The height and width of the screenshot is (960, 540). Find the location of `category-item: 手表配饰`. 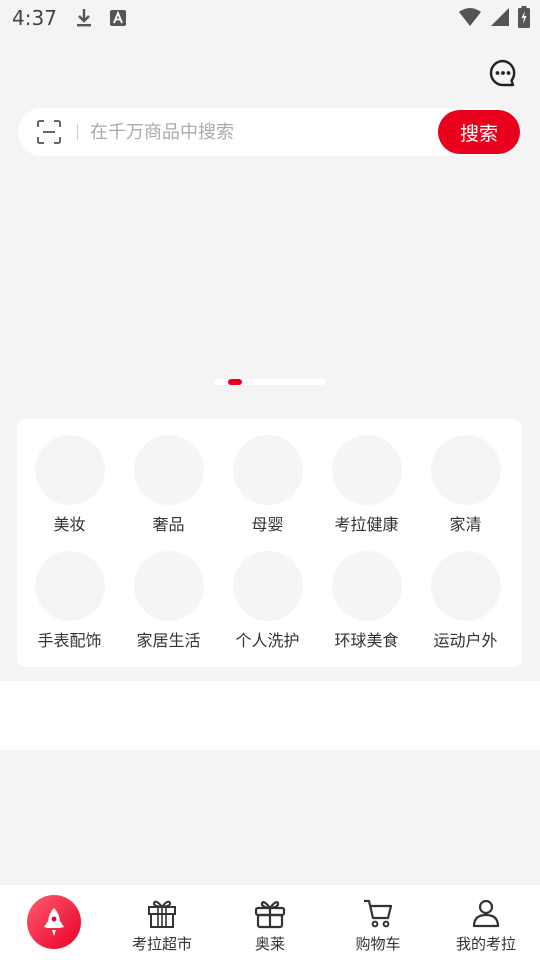

category-item: 手表配饰 is located at coordinates (69, 593).